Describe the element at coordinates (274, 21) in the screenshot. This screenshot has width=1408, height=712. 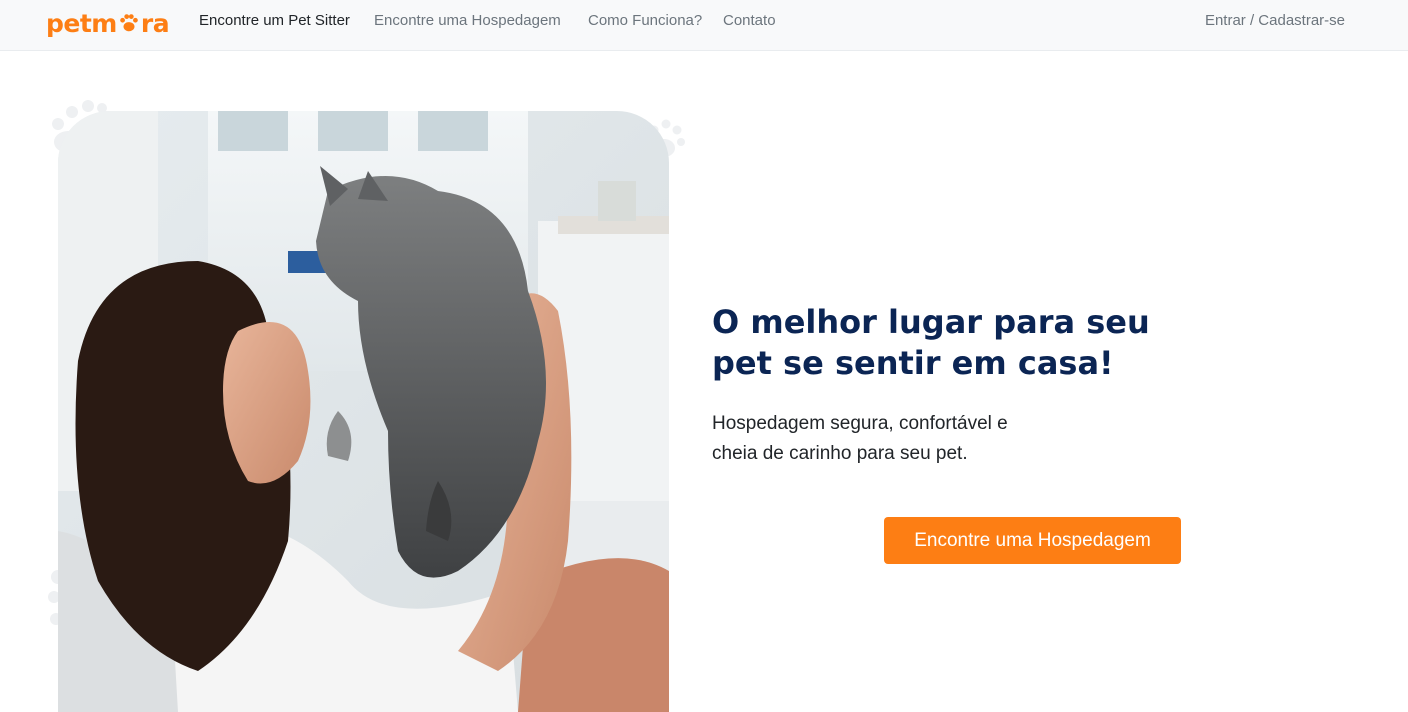
I see `nav-link-pet-sitter: Encontre um Pet Sitter` at that location.